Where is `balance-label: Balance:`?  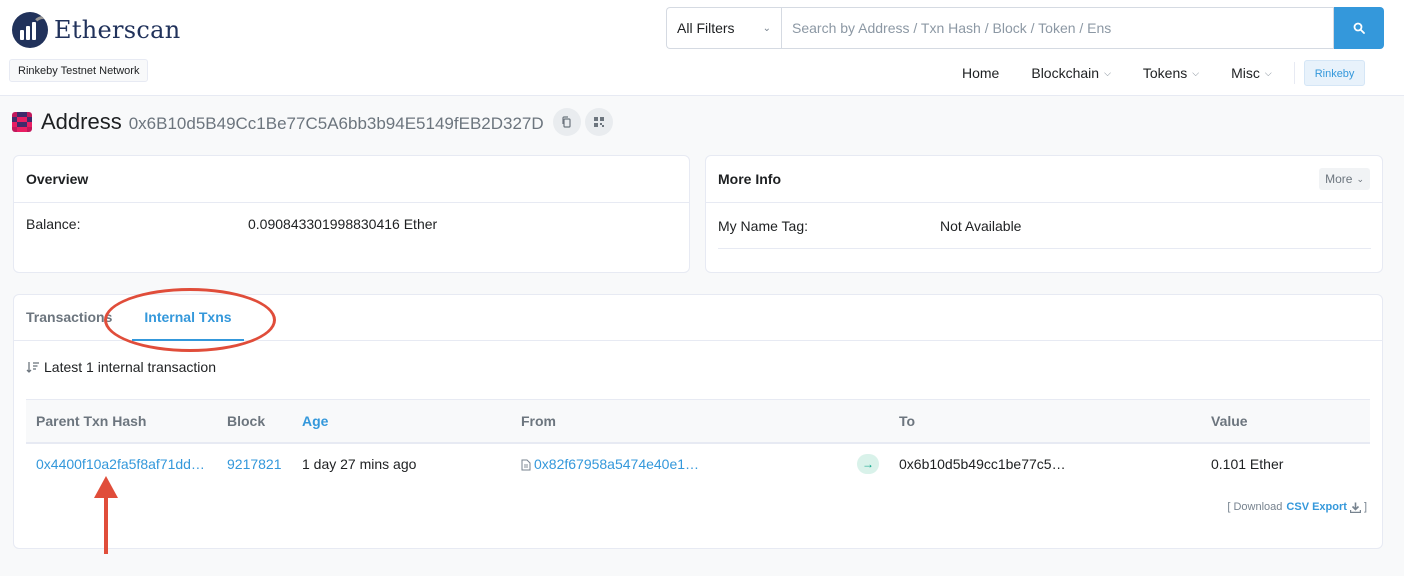 balance-label: Balance: is located at coordinates (53, 224).